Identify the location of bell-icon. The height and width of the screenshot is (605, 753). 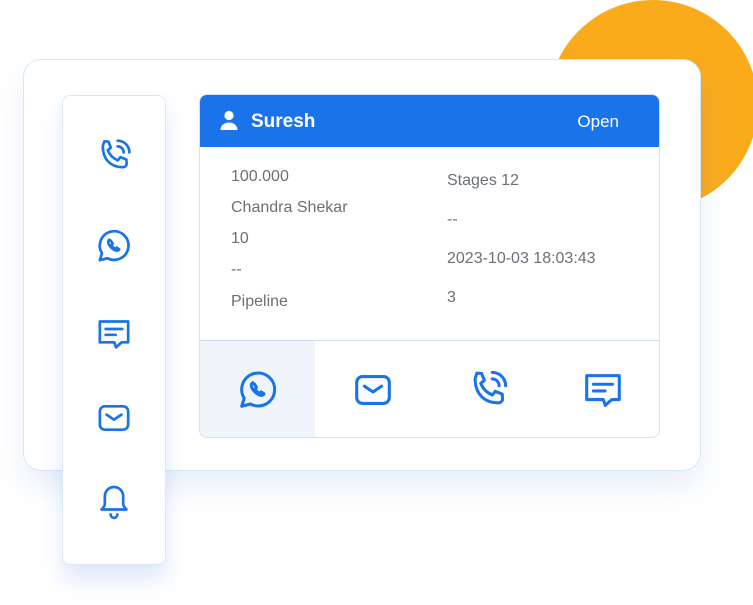
(114, 502).